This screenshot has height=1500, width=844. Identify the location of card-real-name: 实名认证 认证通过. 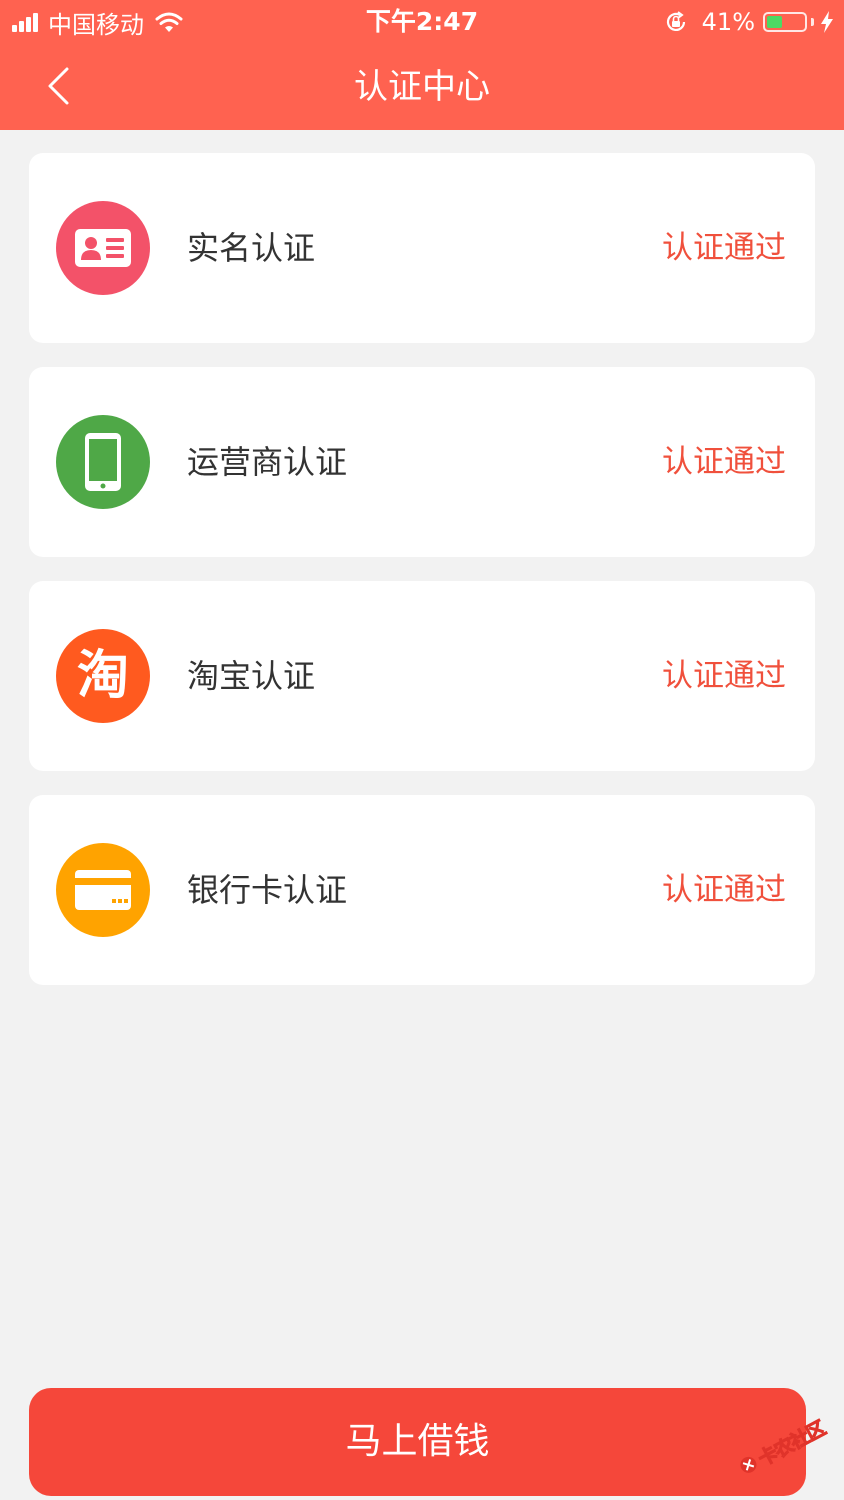
(422, 248).